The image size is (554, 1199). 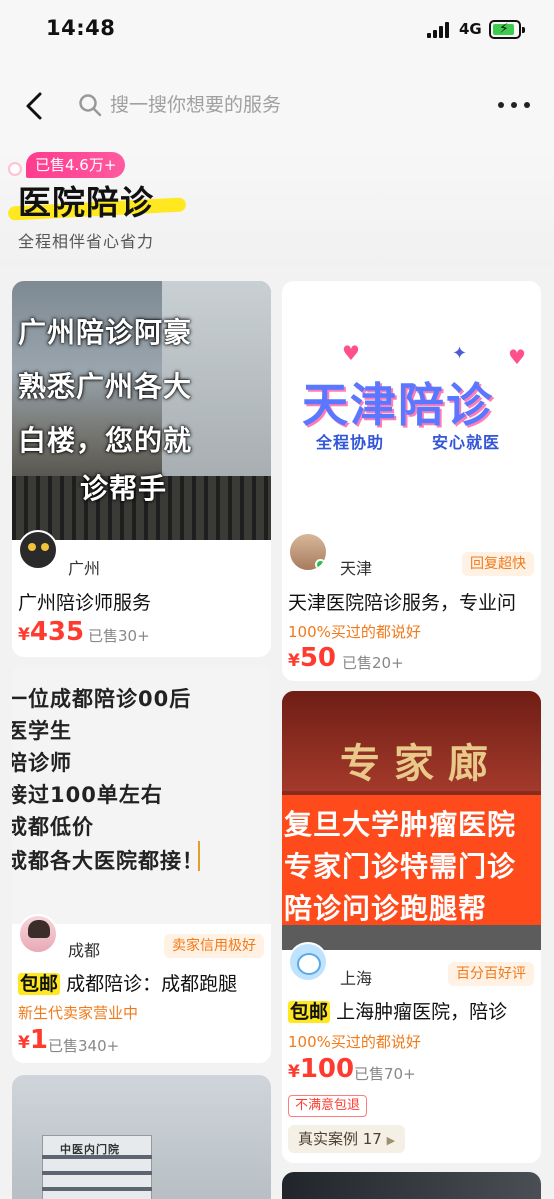 What do you see at coordinates (90, 1149) in the screenshot?
I see `image-sign: 中医内门院` at bounding box center [90, 1149].